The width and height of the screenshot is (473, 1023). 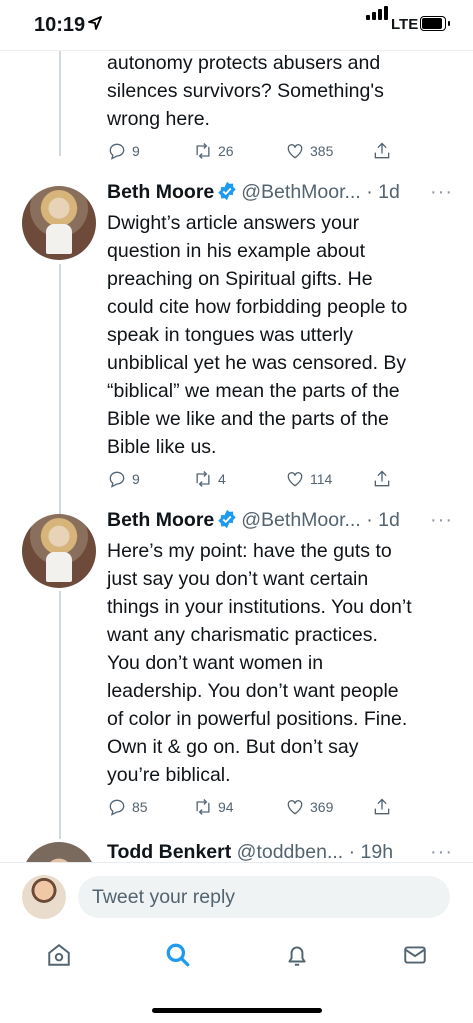 What do you see at coordinates (257, 481) in the screenshot?
I see `tweet-actions: 9 4 114` at bounding box center [257, 481].